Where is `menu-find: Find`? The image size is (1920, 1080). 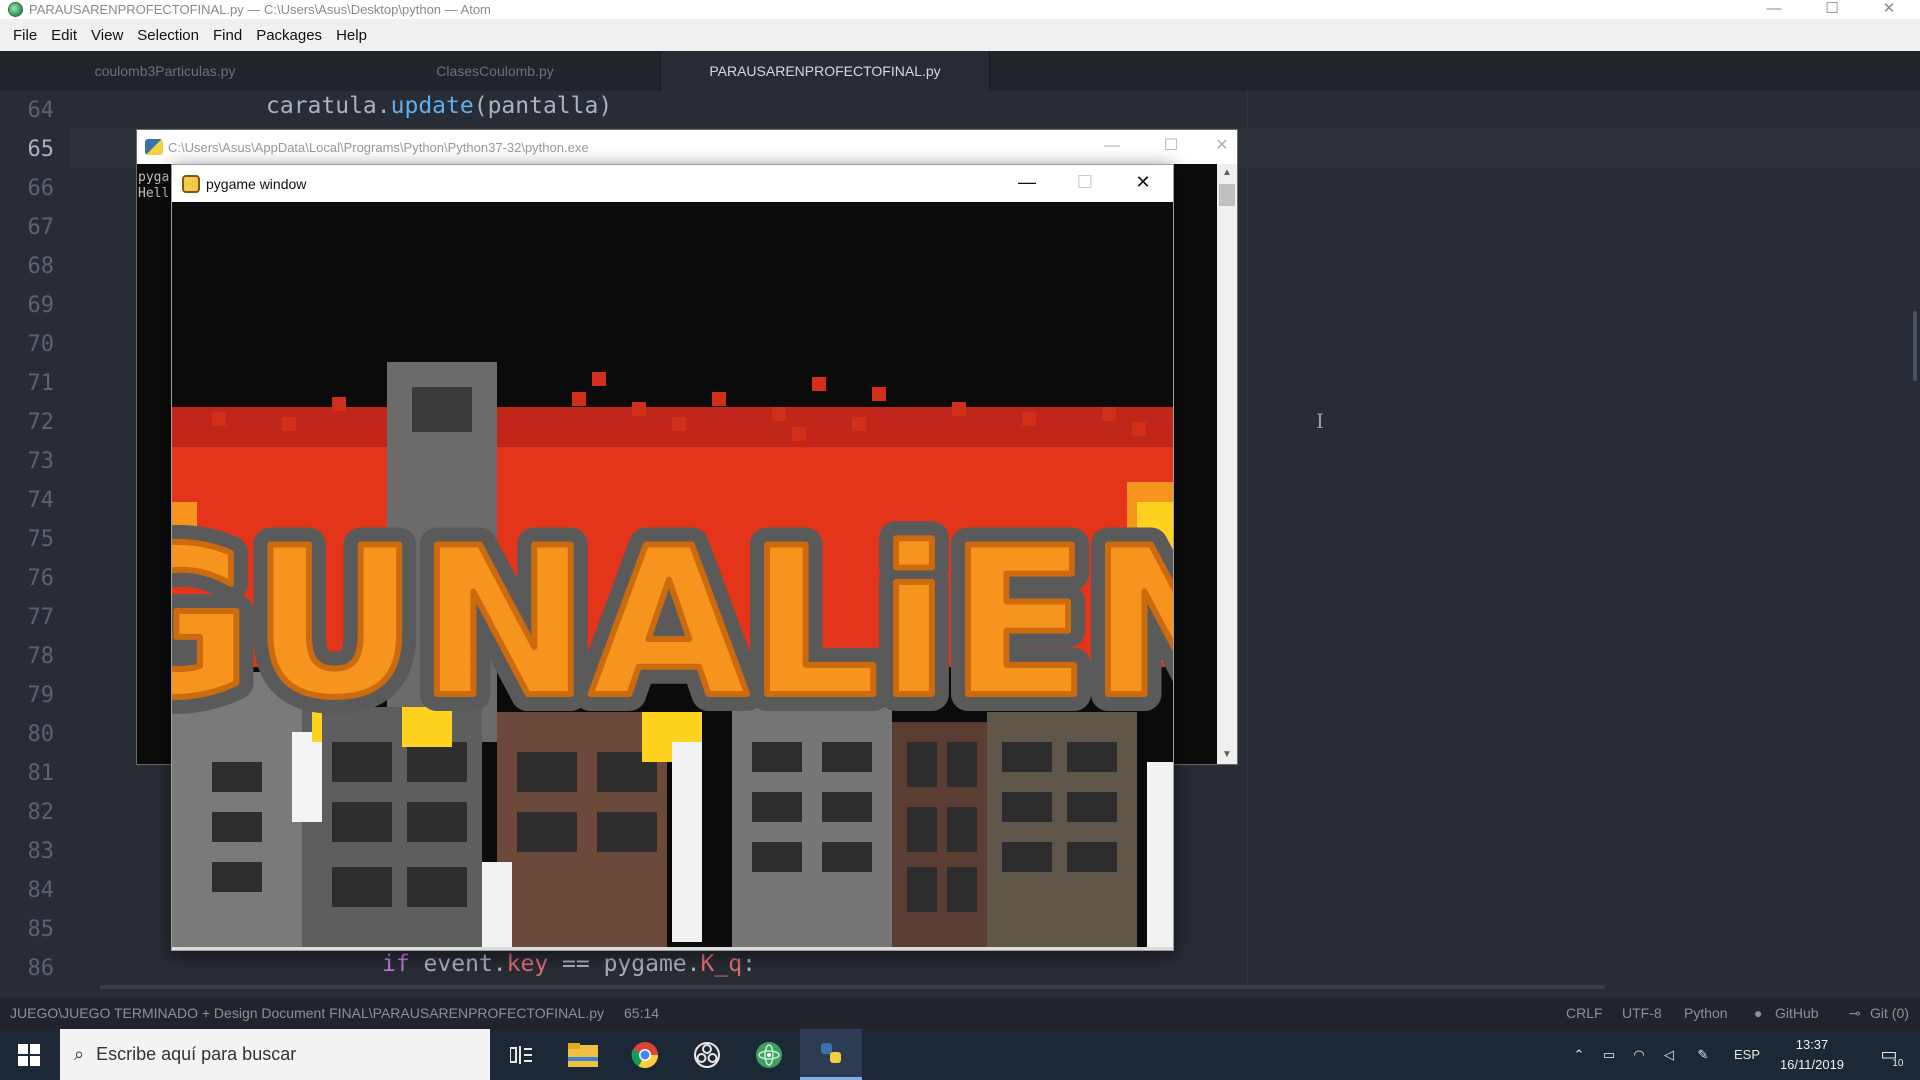
menu-find: Find is located at coordinates (227, 35).